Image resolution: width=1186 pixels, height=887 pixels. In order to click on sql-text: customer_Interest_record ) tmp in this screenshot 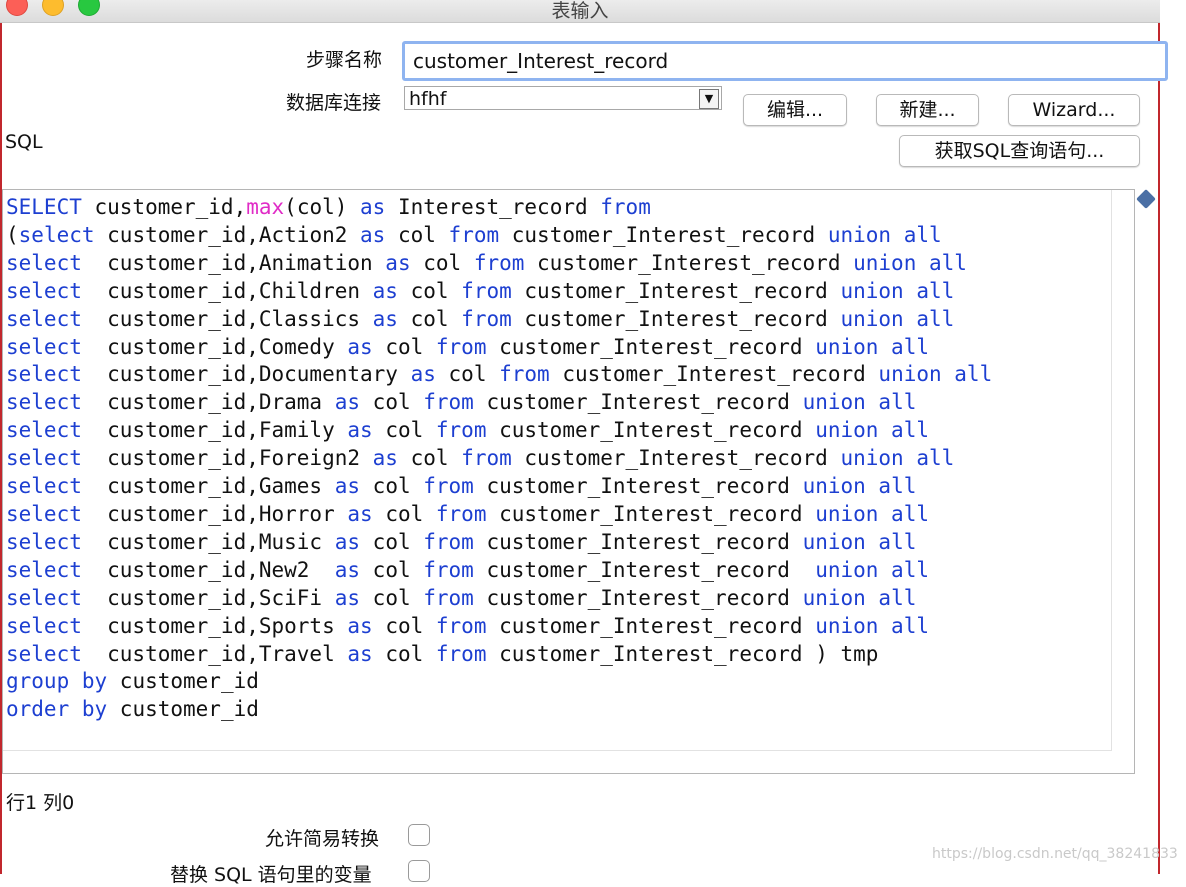, I will do `click(682, 653)`.